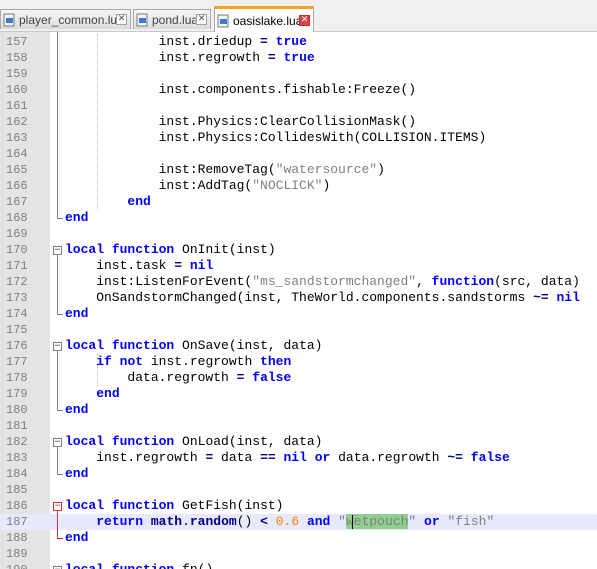 Image resolution: width=597 pixels, height=569 pixels. I want to click on line-number: 167, so click(17, 202).